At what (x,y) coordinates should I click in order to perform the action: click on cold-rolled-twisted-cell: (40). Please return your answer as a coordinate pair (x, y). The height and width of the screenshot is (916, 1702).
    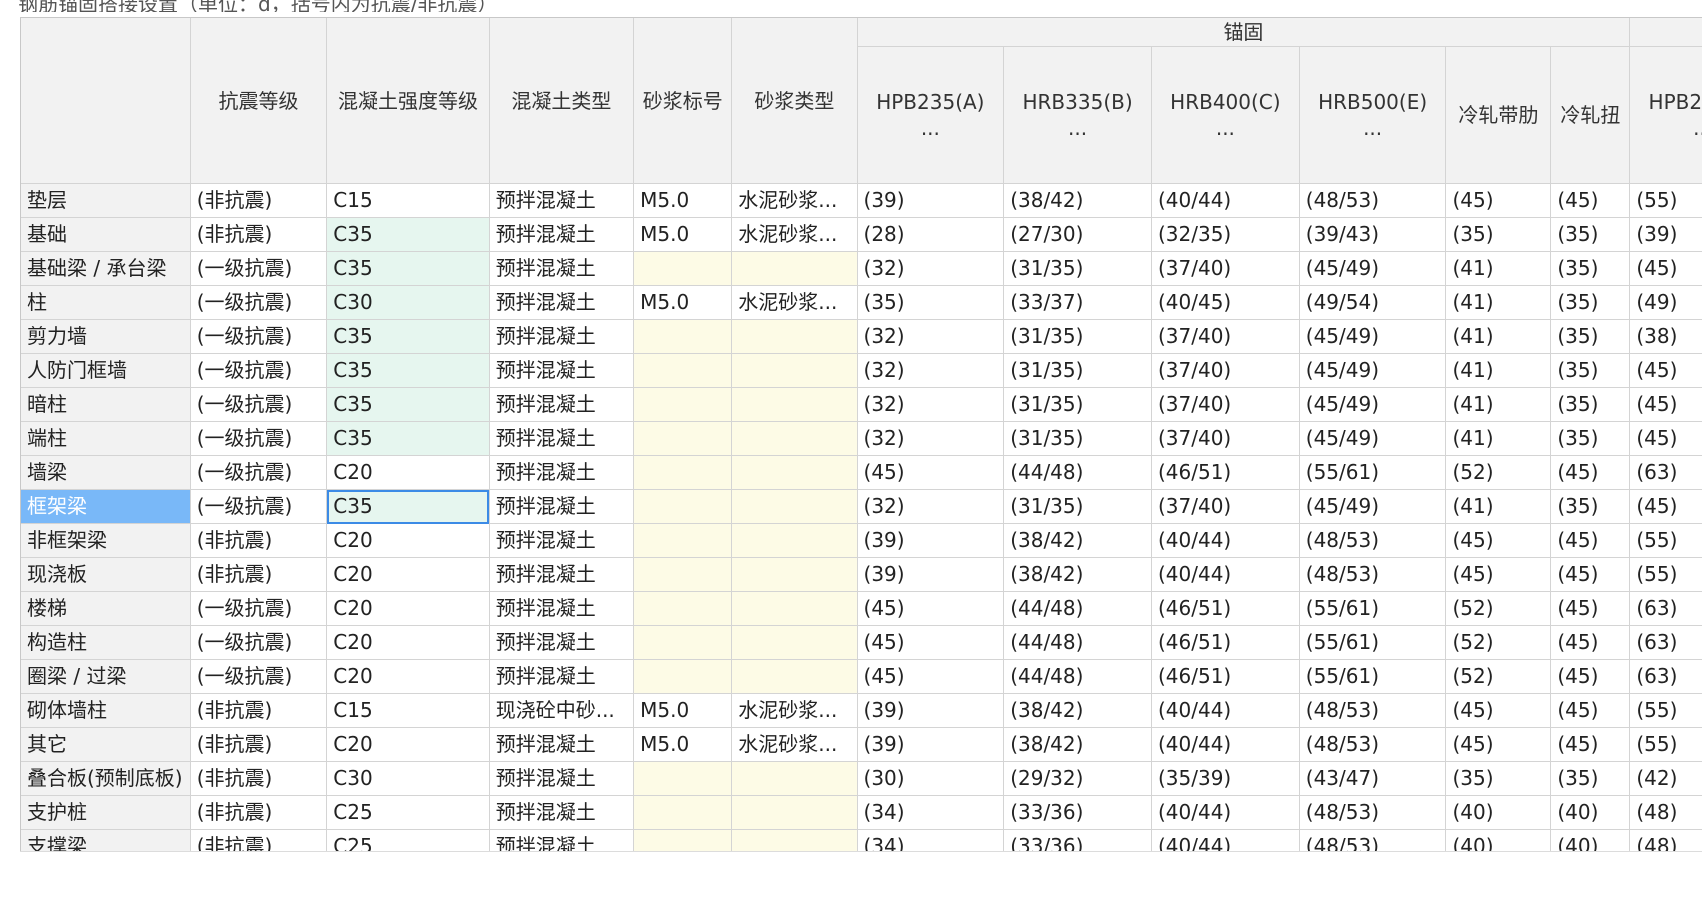
    Looking at the image, I should click on (1590, 812).